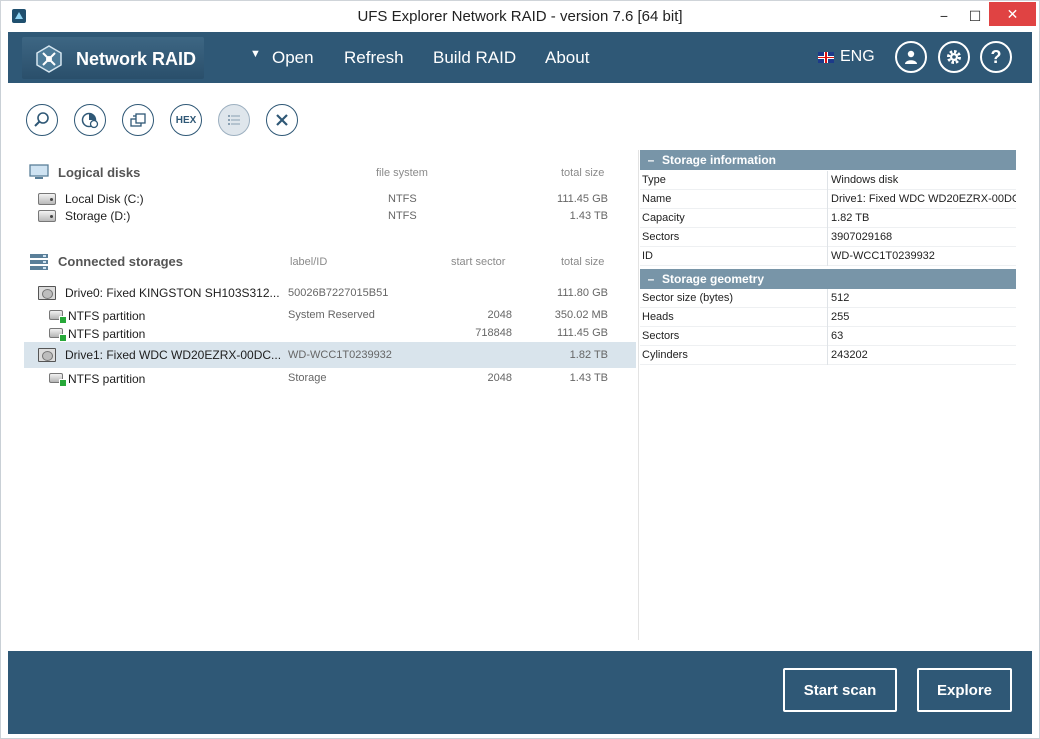  I want to click on bottom-action-bar: Start scan Explore, so click(520, 692).